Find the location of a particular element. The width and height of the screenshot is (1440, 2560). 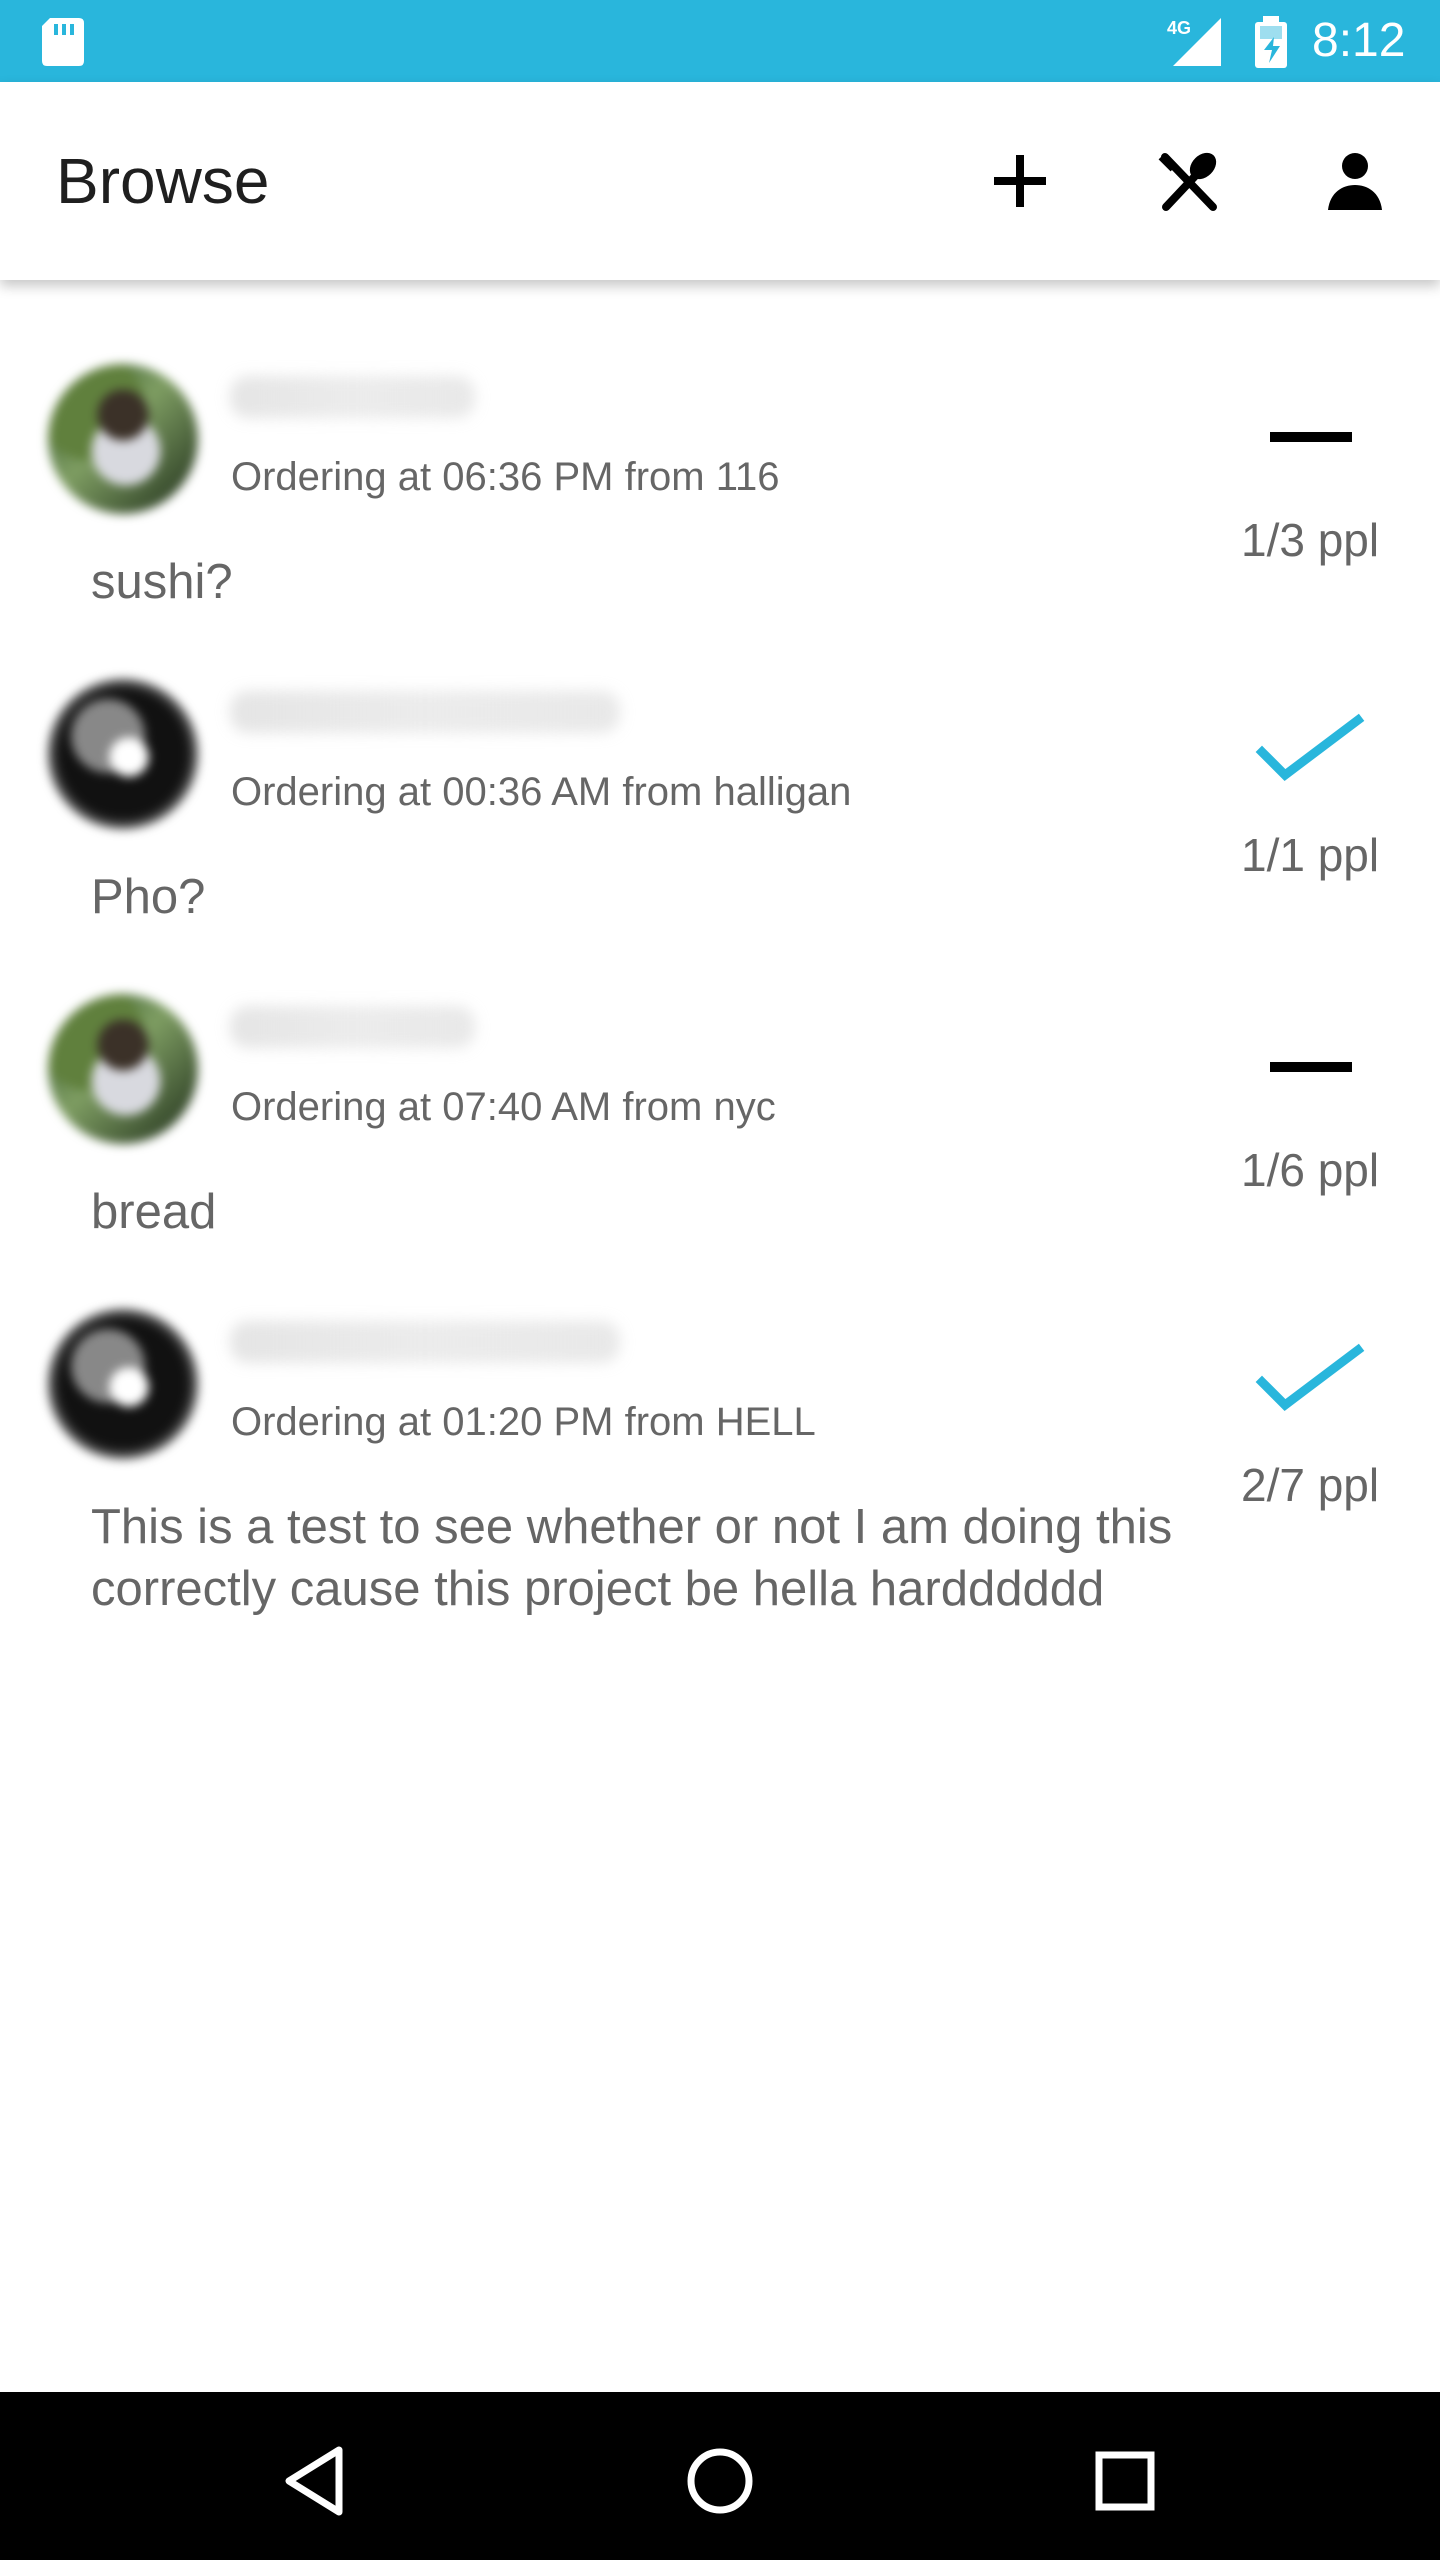

add-order-button is located at coordinates (1020, 181).